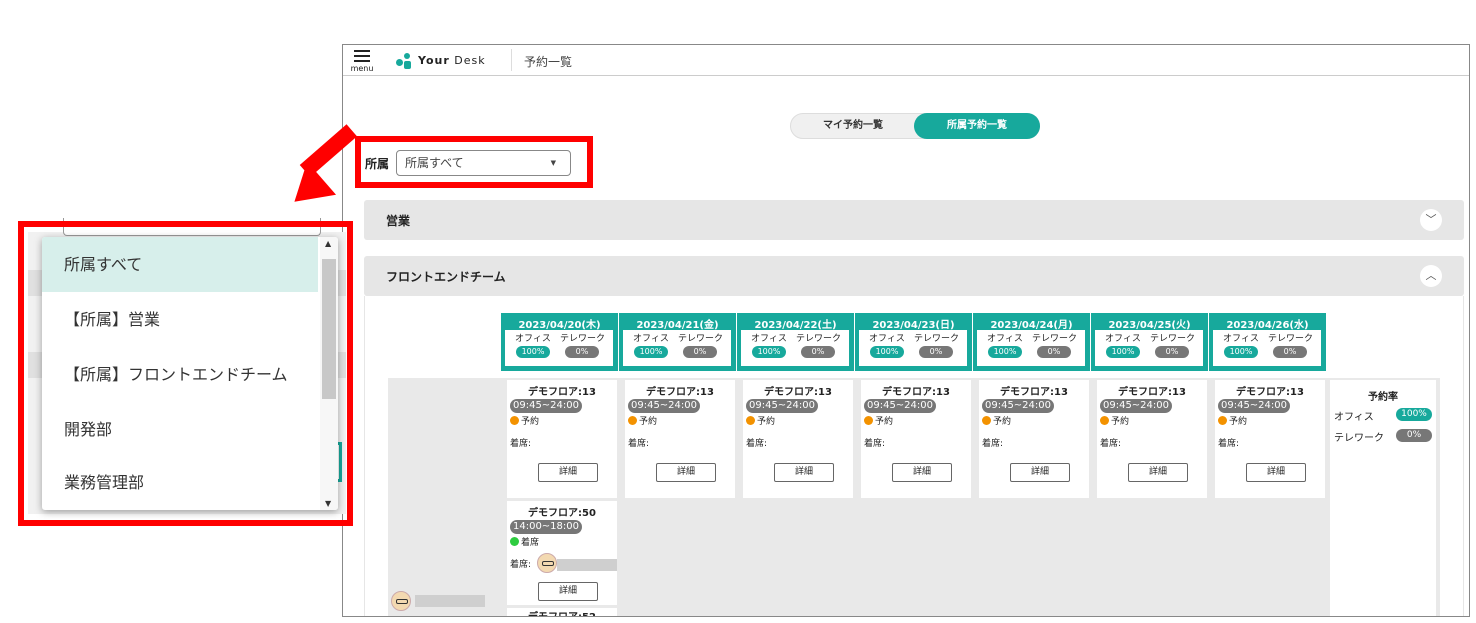  I want to click on hamburger-icon, so click(362, 57).